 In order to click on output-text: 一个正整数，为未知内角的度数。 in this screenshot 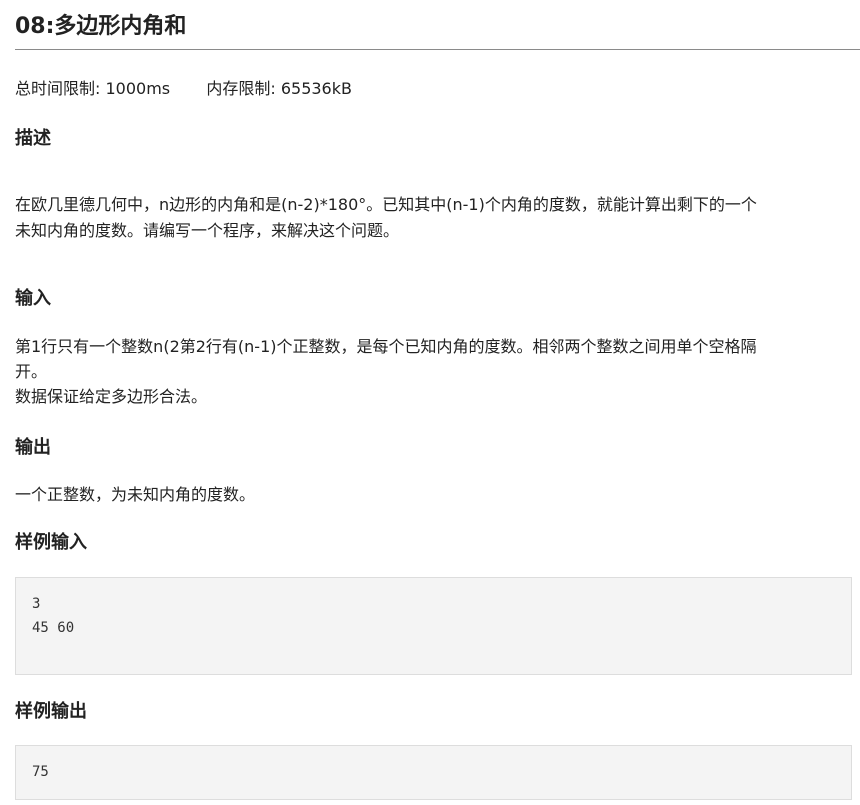, I will do `click(135, 495)`.